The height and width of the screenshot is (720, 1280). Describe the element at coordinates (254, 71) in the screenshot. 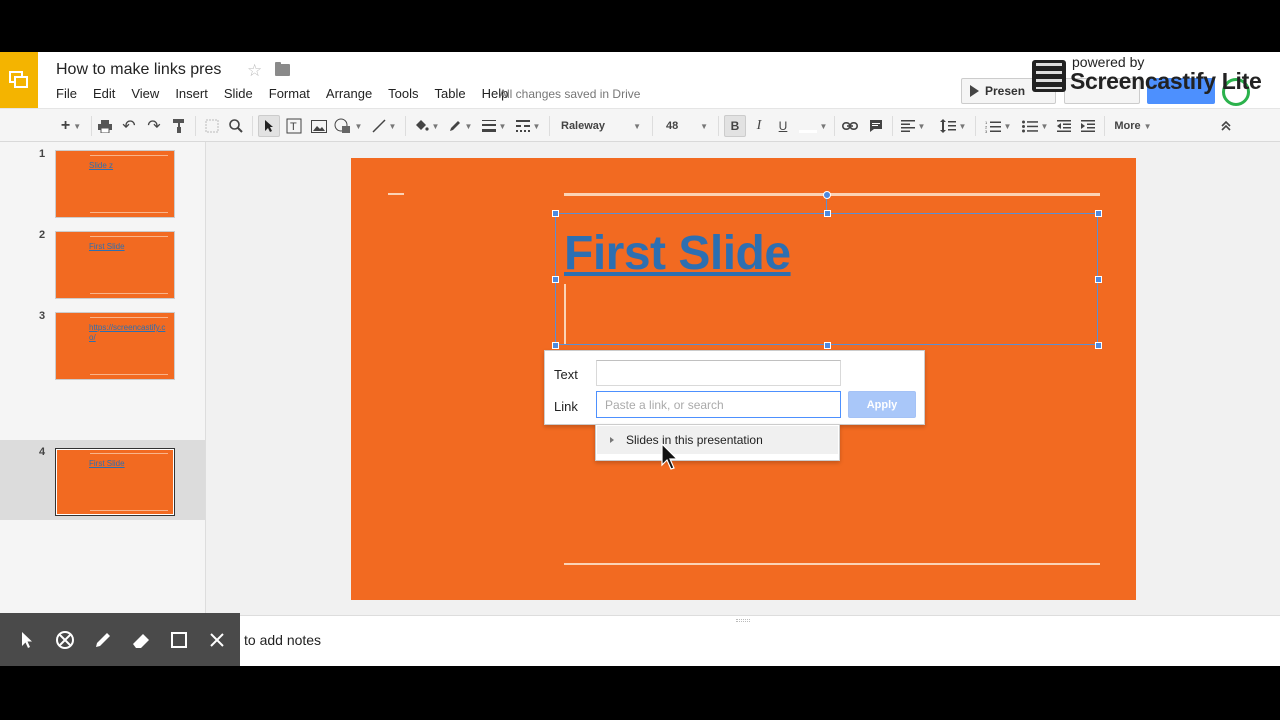

I see `star-icon: ☆` at that location.